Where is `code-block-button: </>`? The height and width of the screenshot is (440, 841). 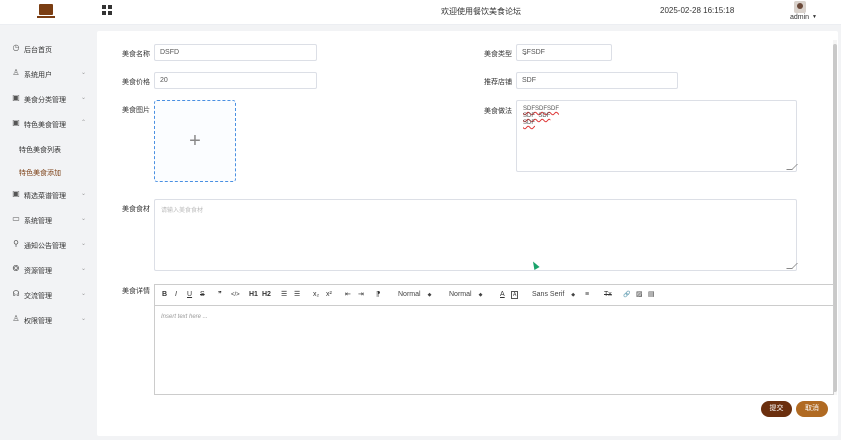
code-block-button: </> is located at coordinates (235, 295).